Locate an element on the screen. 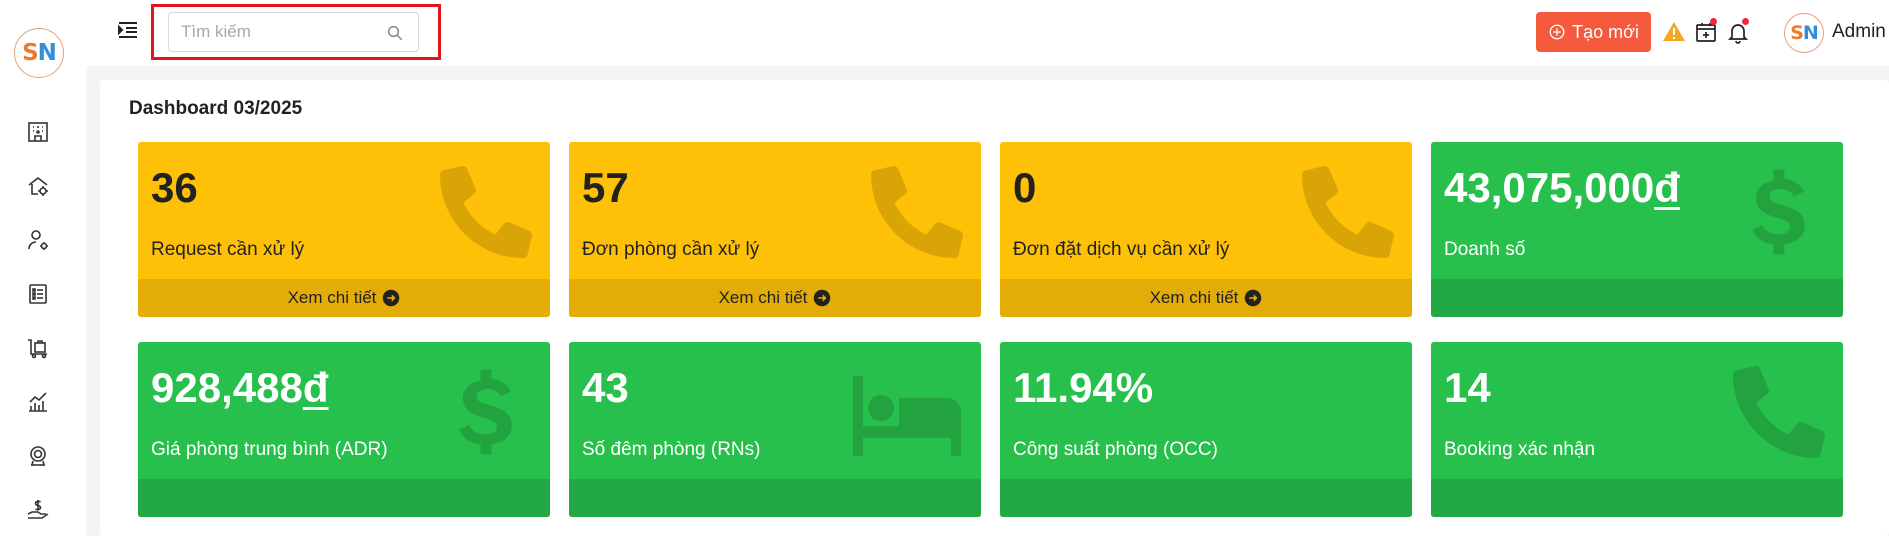  card-label: Request cần xử lý is located at coordinates (228, 249).